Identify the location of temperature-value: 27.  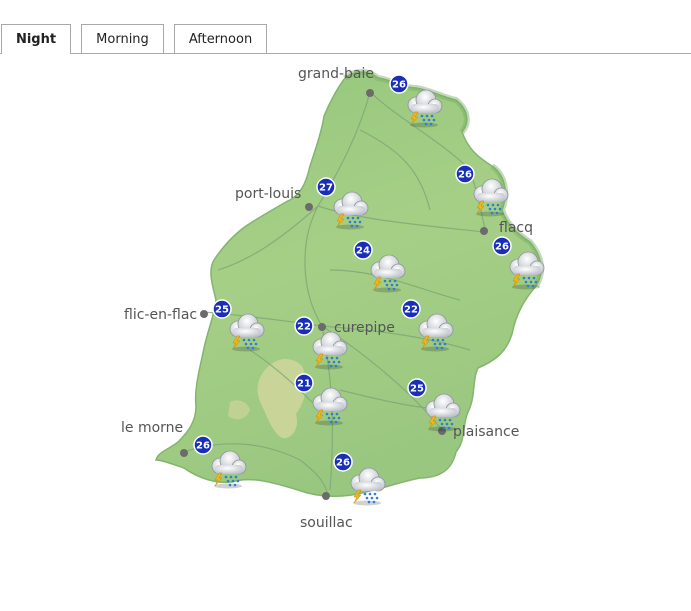
(326, 188).